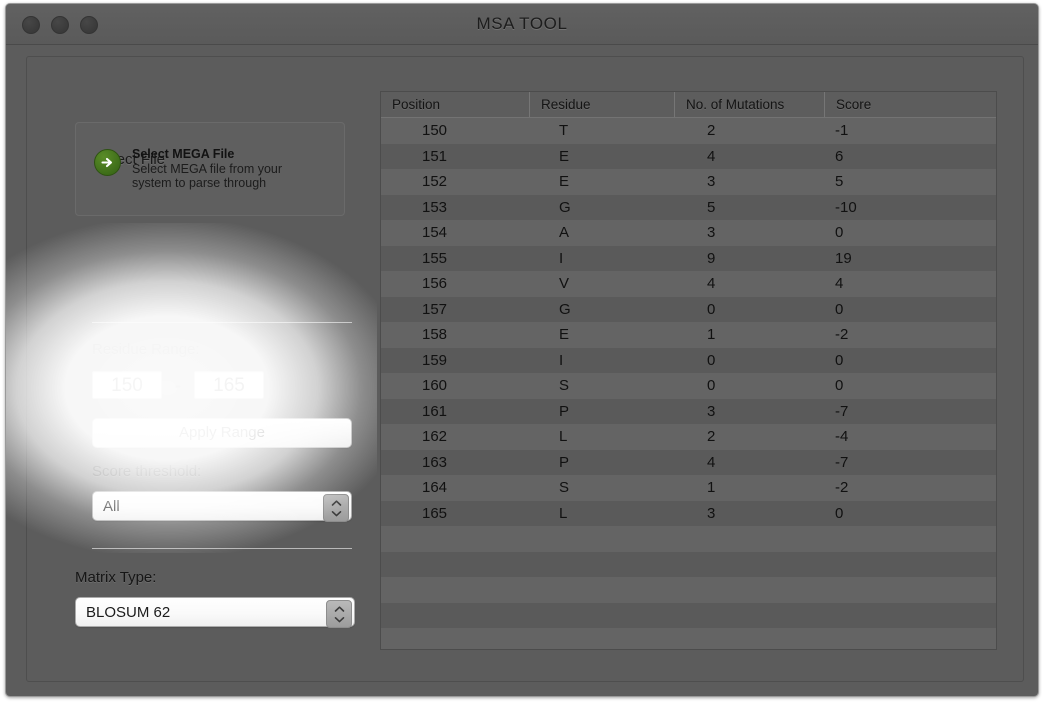 This screenshot has width=1042, height=702. What do you see at coordinates (843, 258) in the screenshot?
I see `cell-score: 19` at bounding box center [843, 258].